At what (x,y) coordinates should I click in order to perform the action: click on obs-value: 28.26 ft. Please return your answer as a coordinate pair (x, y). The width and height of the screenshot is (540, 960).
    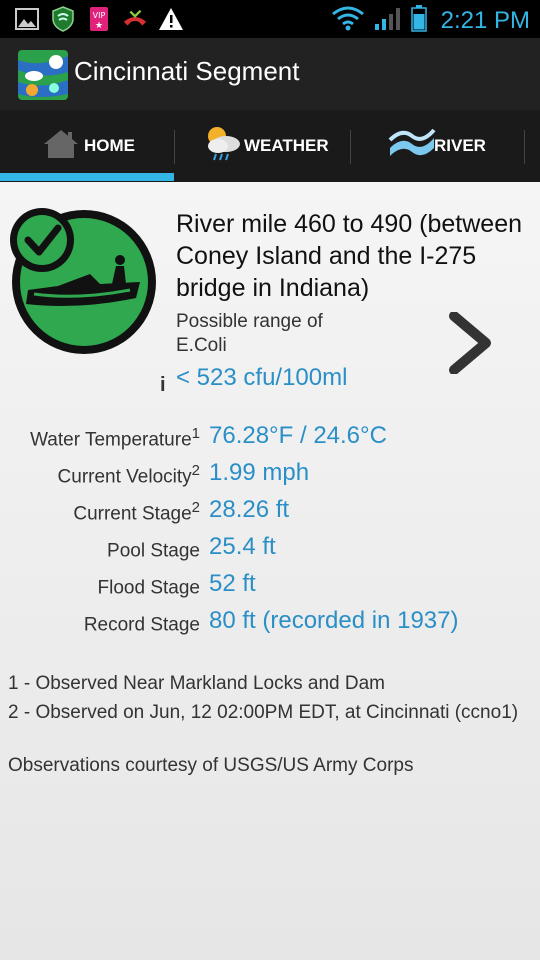
    Looking at the image, I should click on (249, 509).